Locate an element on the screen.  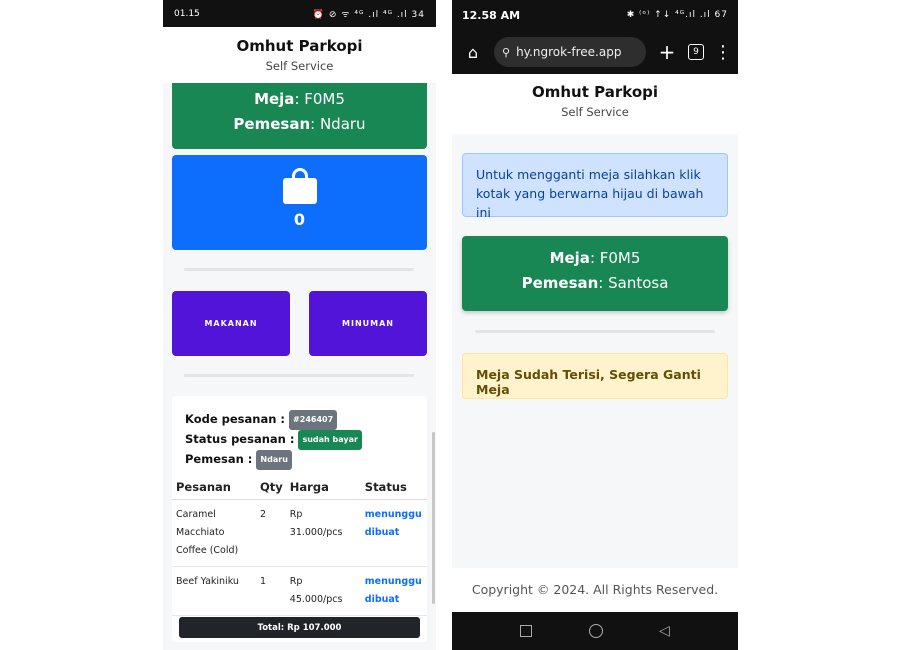
home-icon: ⌂ is located at coordinates (473, 52).